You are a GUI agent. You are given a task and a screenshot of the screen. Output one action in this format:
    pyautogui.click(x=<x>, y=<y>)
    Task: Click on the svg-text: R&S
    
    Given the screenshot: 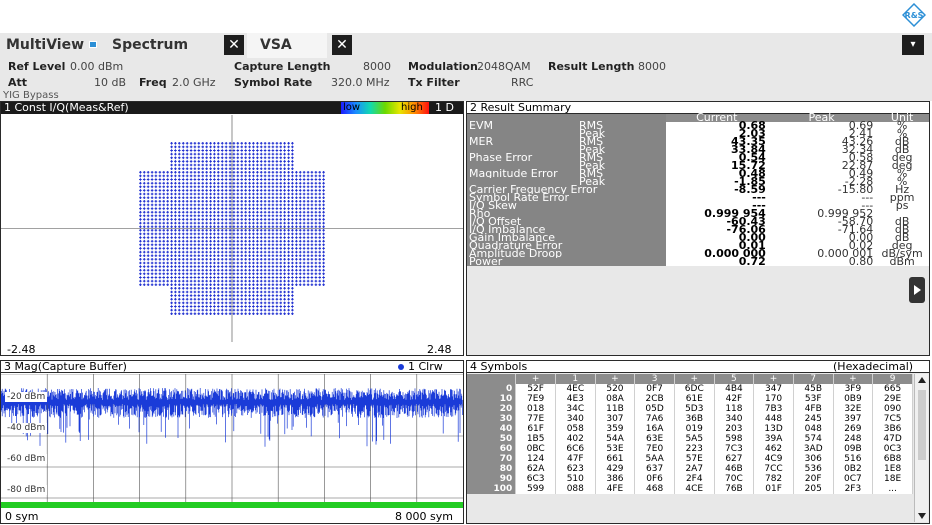 What is the action you would take?
    pyautogui.click(x=914, y=15)
    